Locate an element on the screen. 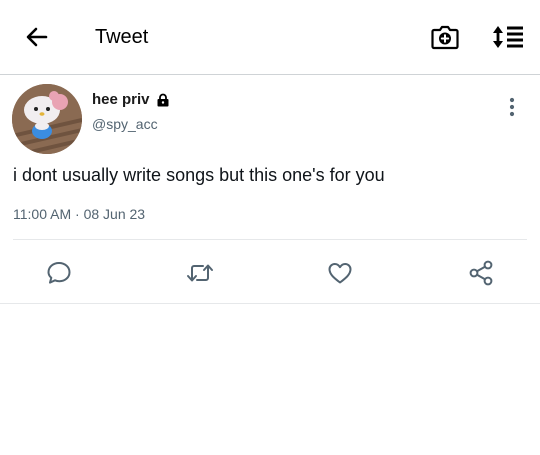 Image resolution: width=540 pixels, height=455 pixels. sort-button is located at coordinates (508, 37).